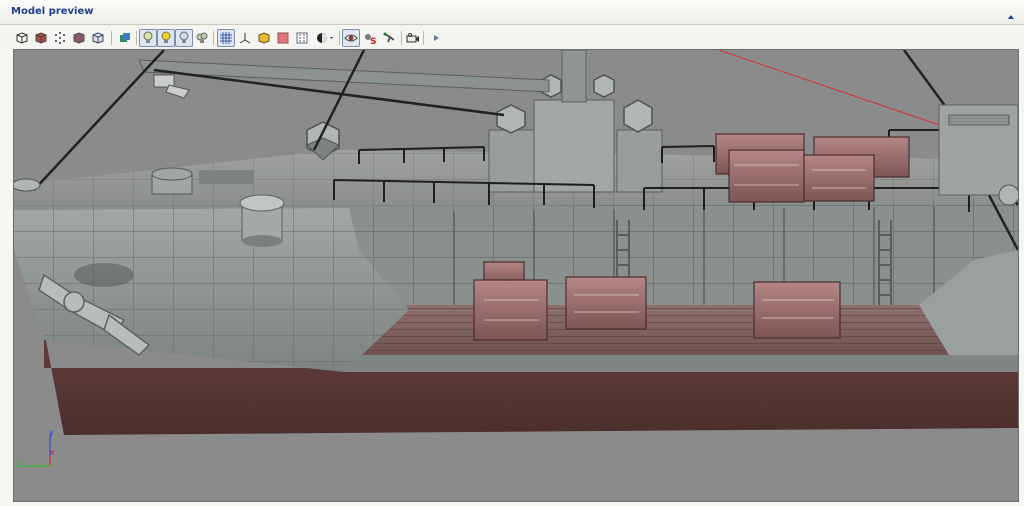  Describe the element at coordinates (41, 38) in the screenshot. I see `view-side-icon` at that location.